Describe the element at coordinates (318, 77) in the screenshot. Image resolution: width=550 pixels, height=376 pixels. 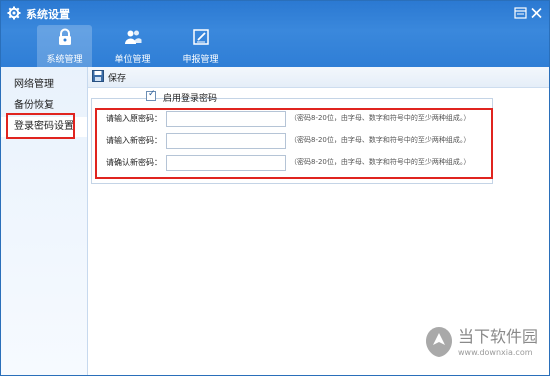
I see `toolbar: 保存` at that location.